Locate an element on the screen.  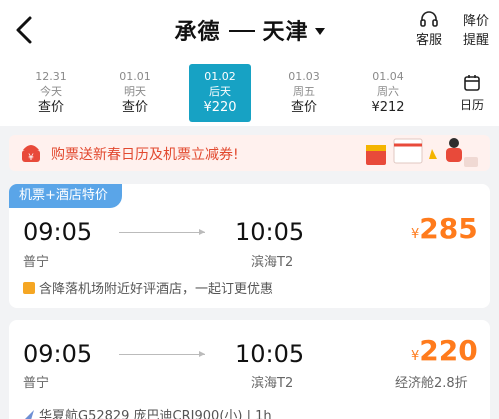
date-tab: 01.04 周六 ¥212 is located at coordinates (388, 93).